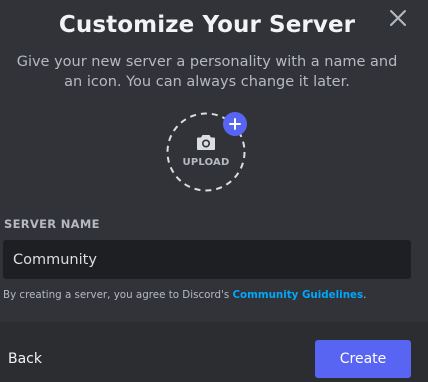  What do you see at coordinates (207, 25) in the screenshot?
I see `modal-title: Customize Your Server` at bounding box center [207, 25].